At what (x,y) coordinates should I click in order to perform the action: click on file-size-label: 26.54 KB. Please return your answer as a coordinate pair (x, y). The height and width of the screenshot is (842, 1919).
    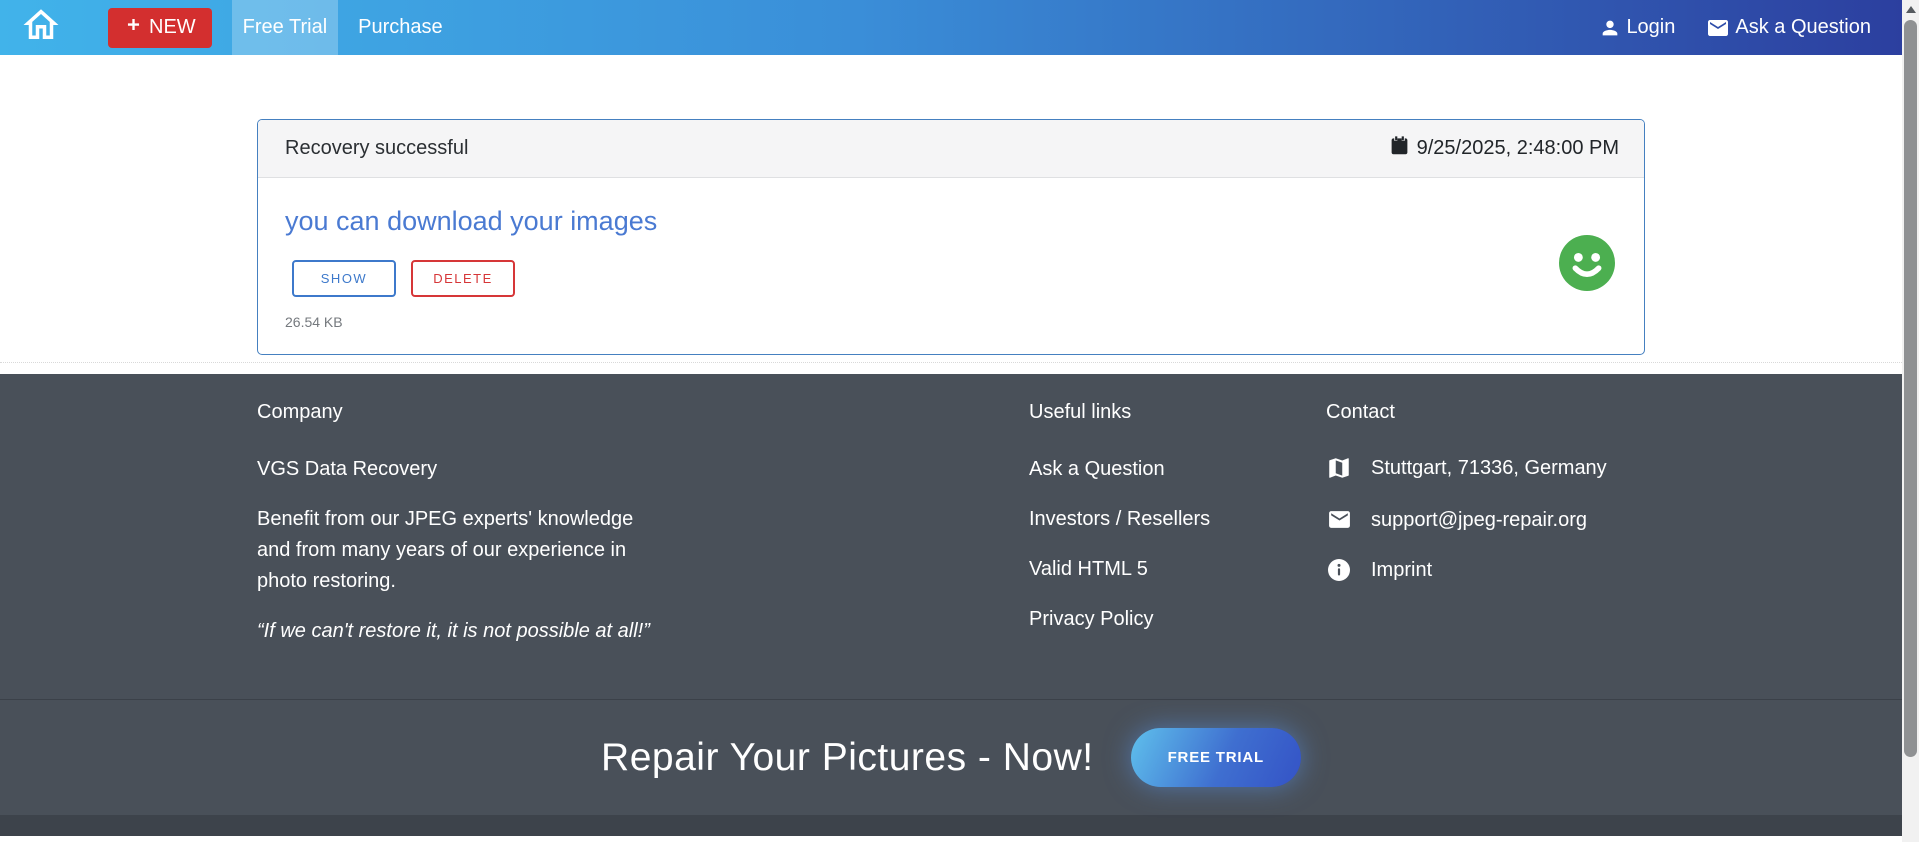
    Looking at the image, I should click on (314, 322).